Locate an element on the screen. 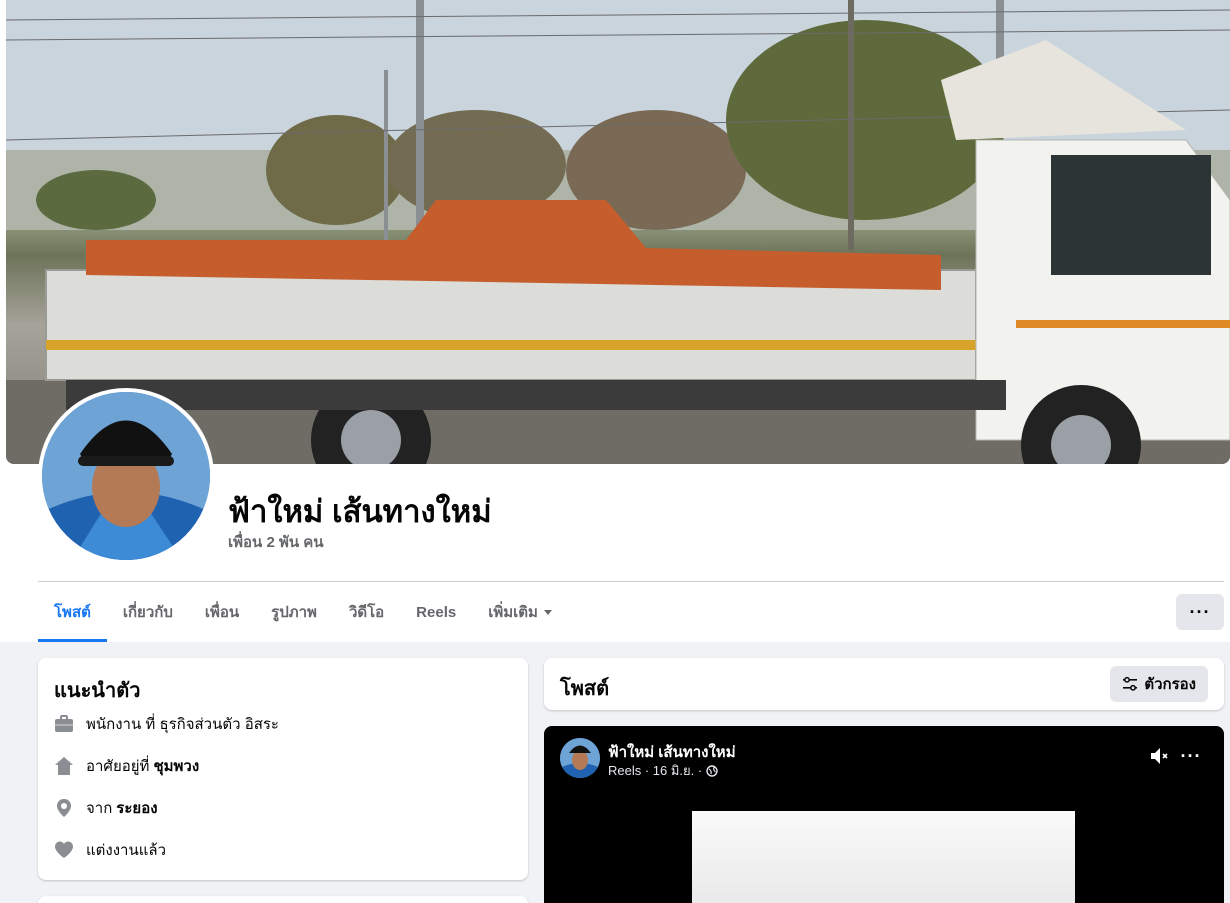 The height and width of the screenshot is (903, 1230). reel-more-button: ··· is located at coordinates (1191, 756).